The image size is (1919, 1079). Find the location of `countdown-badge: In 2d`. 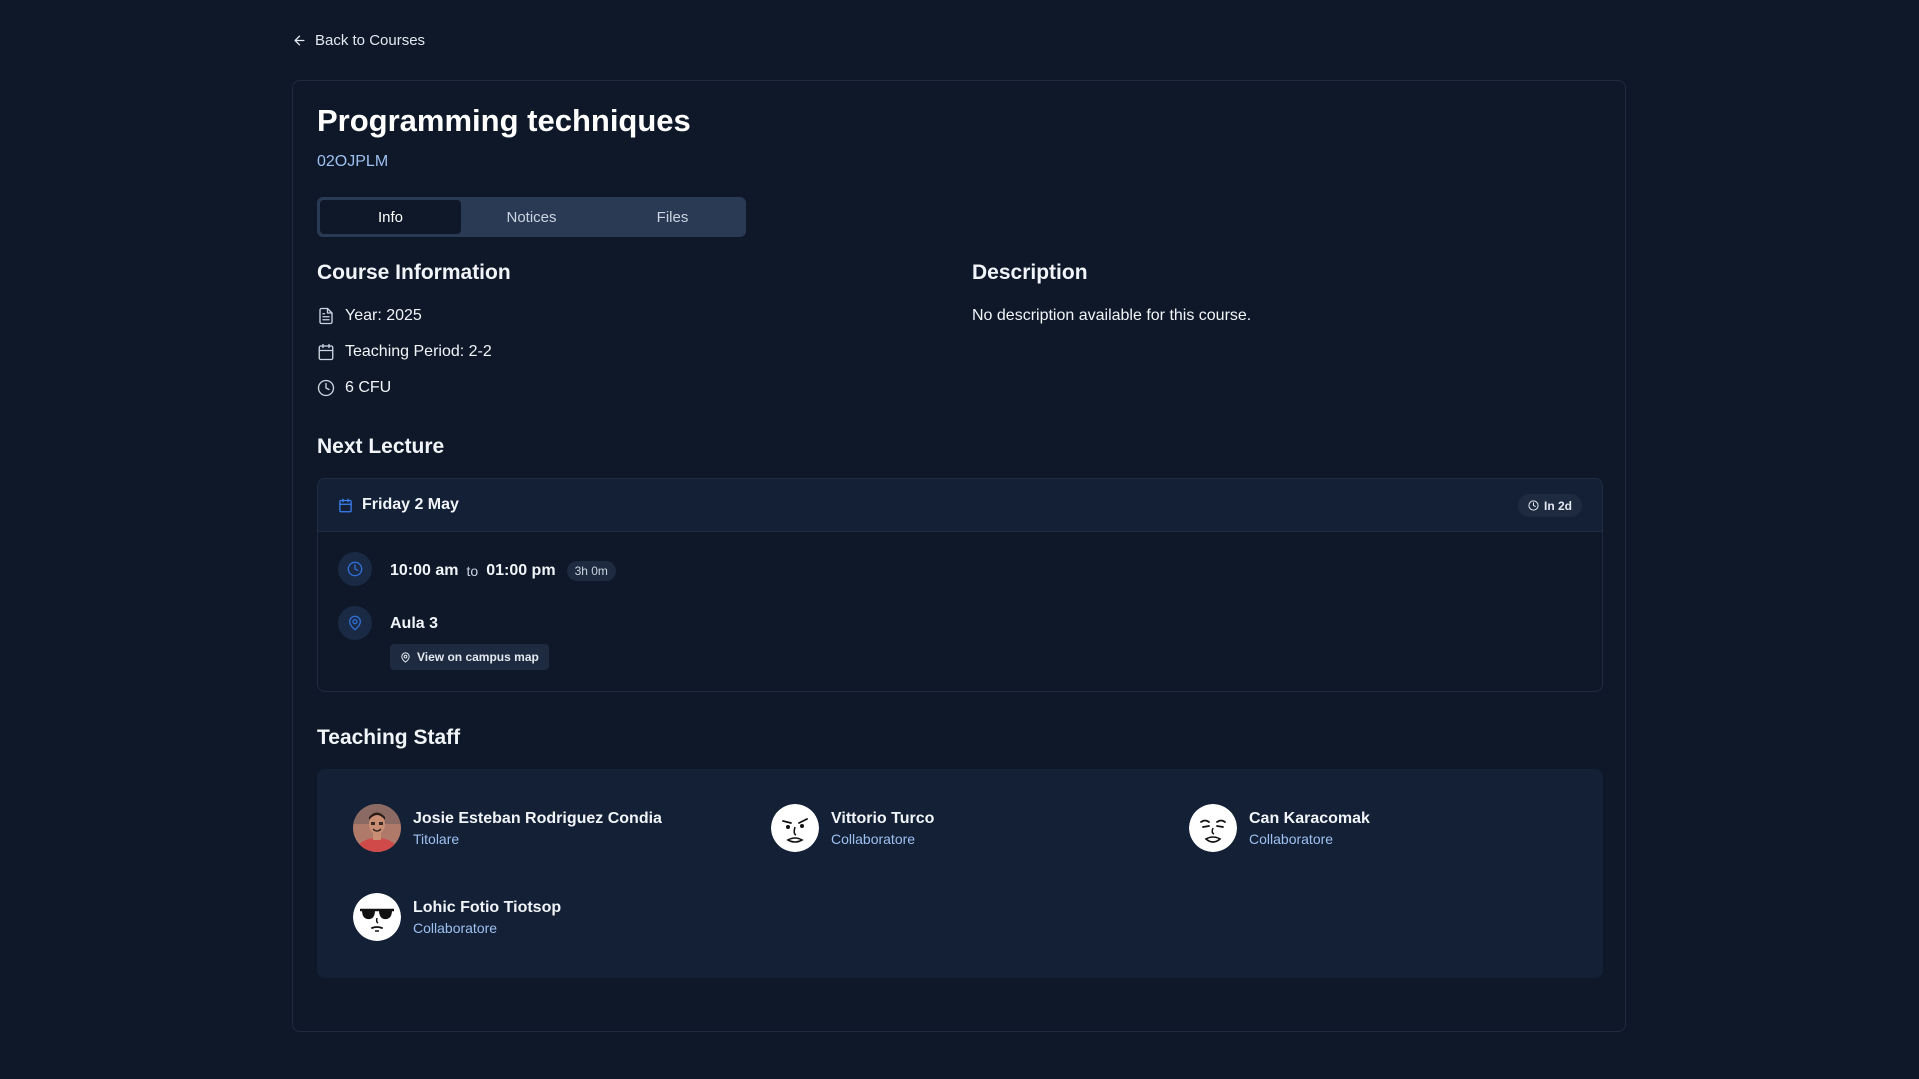

countdown-badge: In 2d is located at coordinates (1549, 505).